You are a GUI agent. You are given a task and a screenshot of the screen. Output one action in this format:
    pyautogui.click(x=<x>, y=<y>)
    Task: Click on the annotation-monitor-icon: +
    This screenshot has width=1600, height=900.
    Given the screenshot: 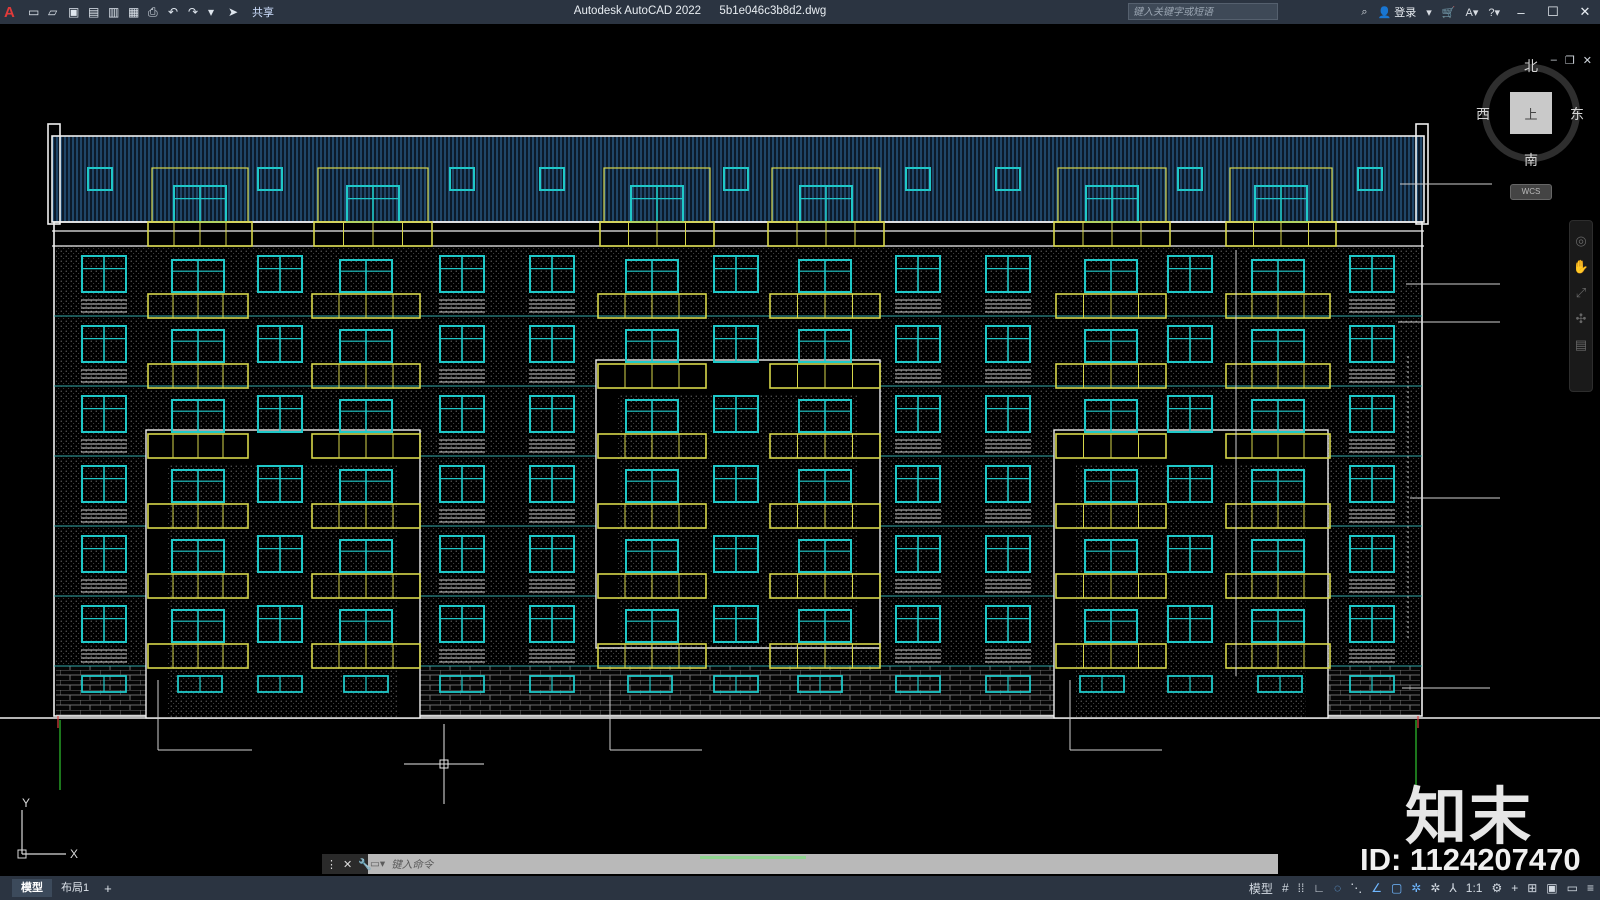 What is the action you would take?
    pyautogui.click(x=1514, y=888)
    